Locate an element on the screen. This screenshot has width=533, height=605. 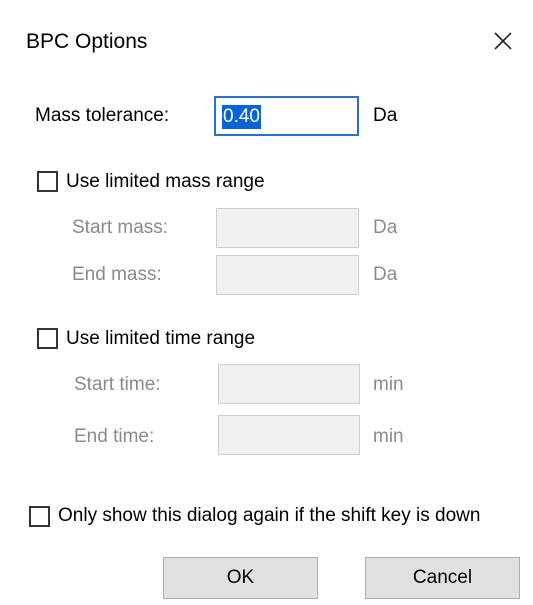
close-button is located at coordinates (503, 41).